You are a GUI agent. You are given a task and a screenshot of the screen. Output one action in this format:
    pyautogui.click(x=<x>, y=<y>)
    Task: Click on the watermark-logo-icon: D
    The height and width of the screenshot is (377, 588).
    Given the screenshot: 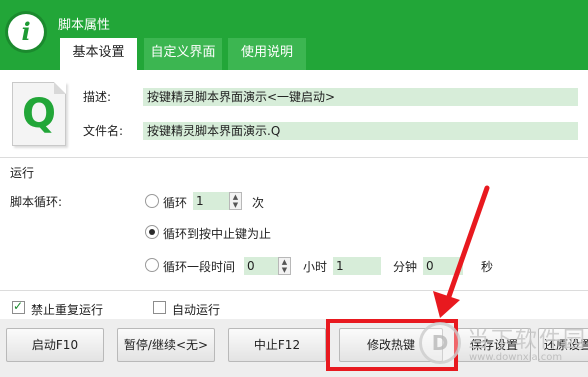 What is the action you would take?
    pyautogui.click(x=440, y=343)
    